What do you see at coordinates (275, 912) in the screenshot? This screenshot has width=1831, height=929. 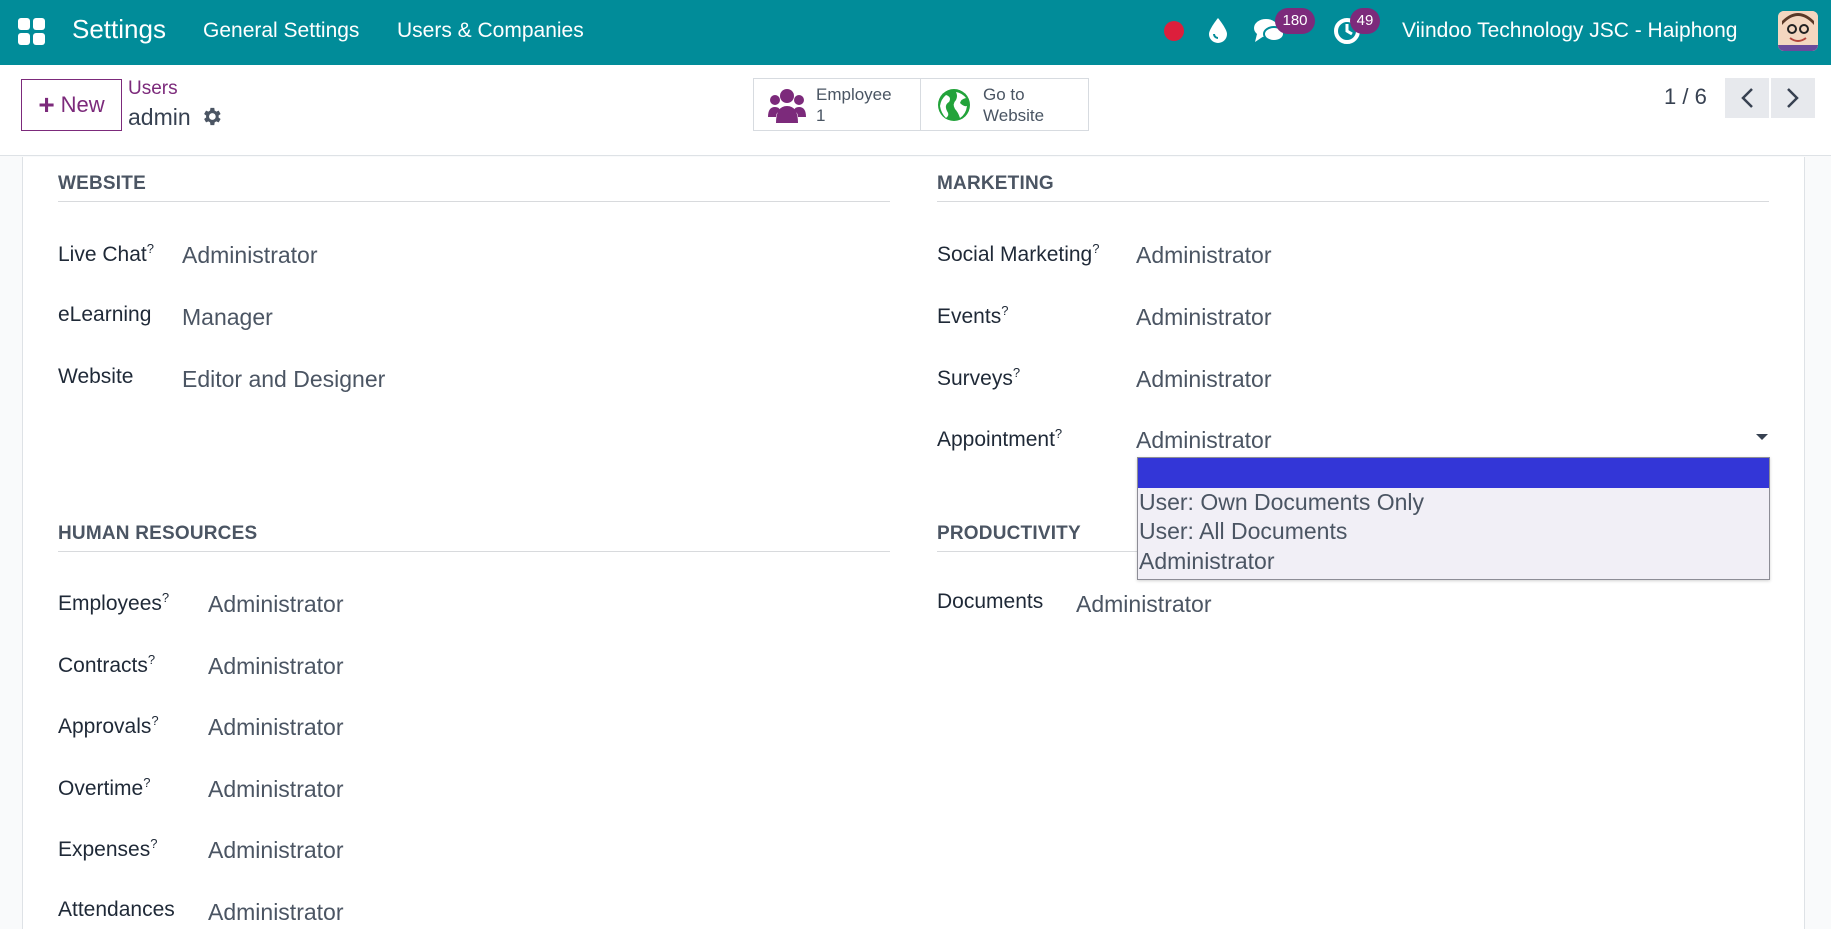 I see `field-value-attendances: Administrator` at bounding box center [275, 912].